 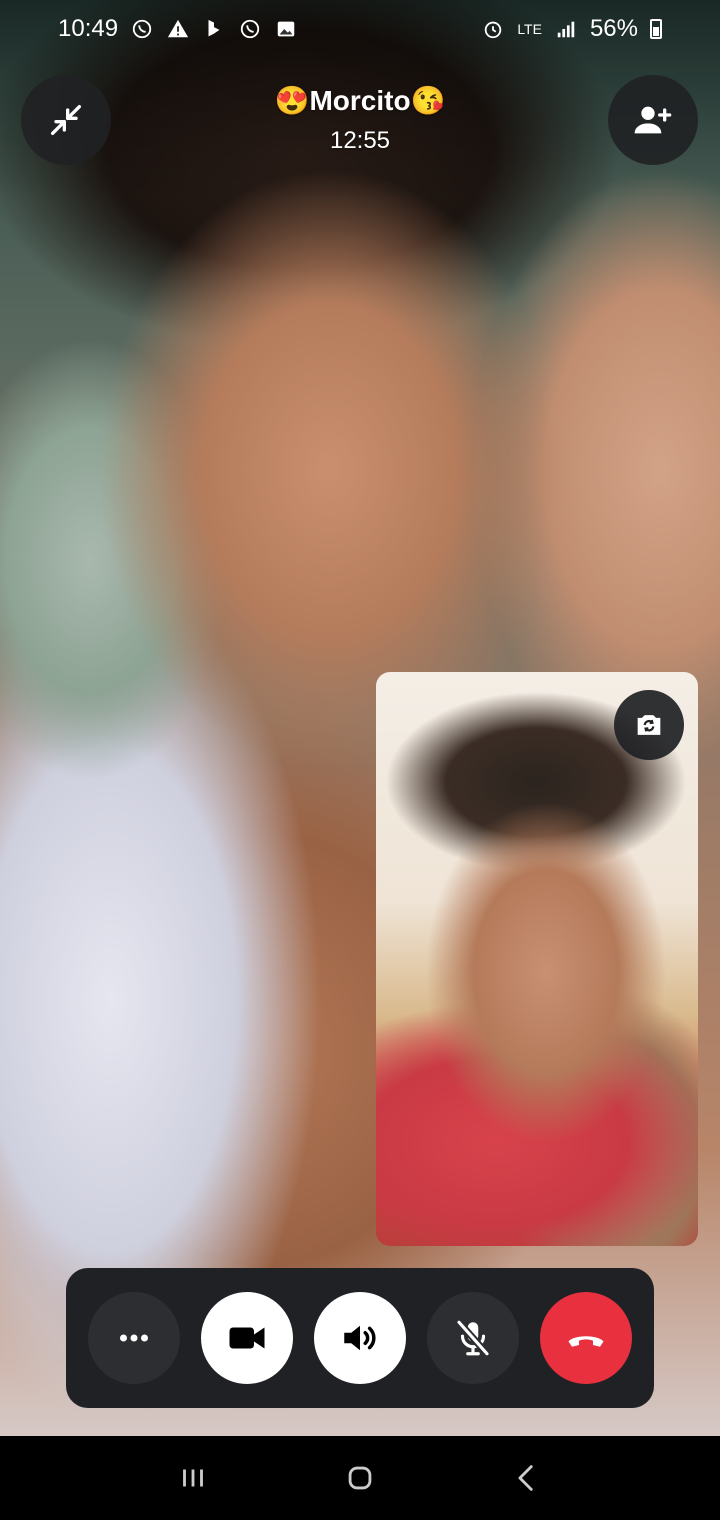 What do you see at coordinates (656, 29) in the screenshot?
I see `battery-icon` at bounding box center [656, 29].